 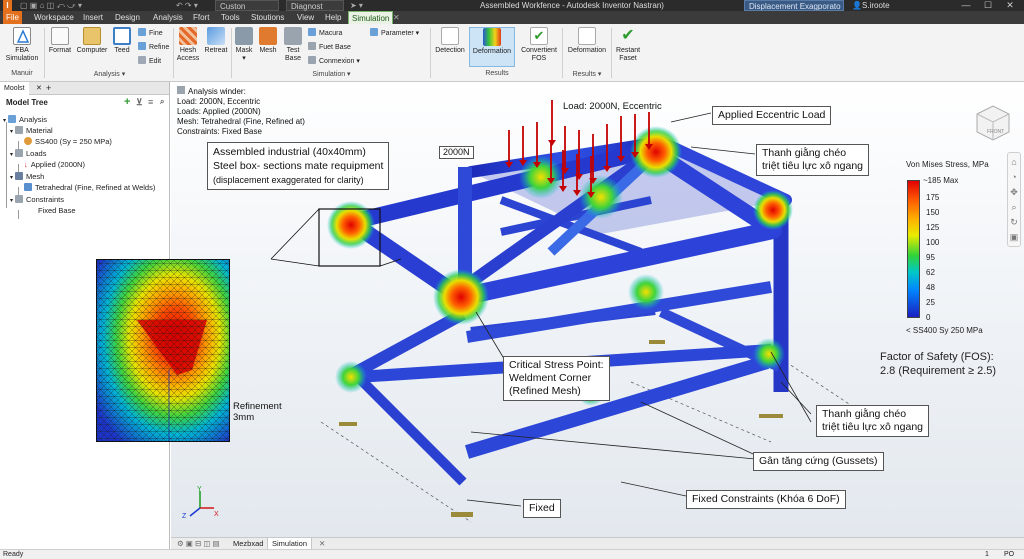 What do you see at coordinates (57, 210) in the screenshot?
I see `tree-item-constraints-value: Fixed Base` at bounding box center [57, 210].